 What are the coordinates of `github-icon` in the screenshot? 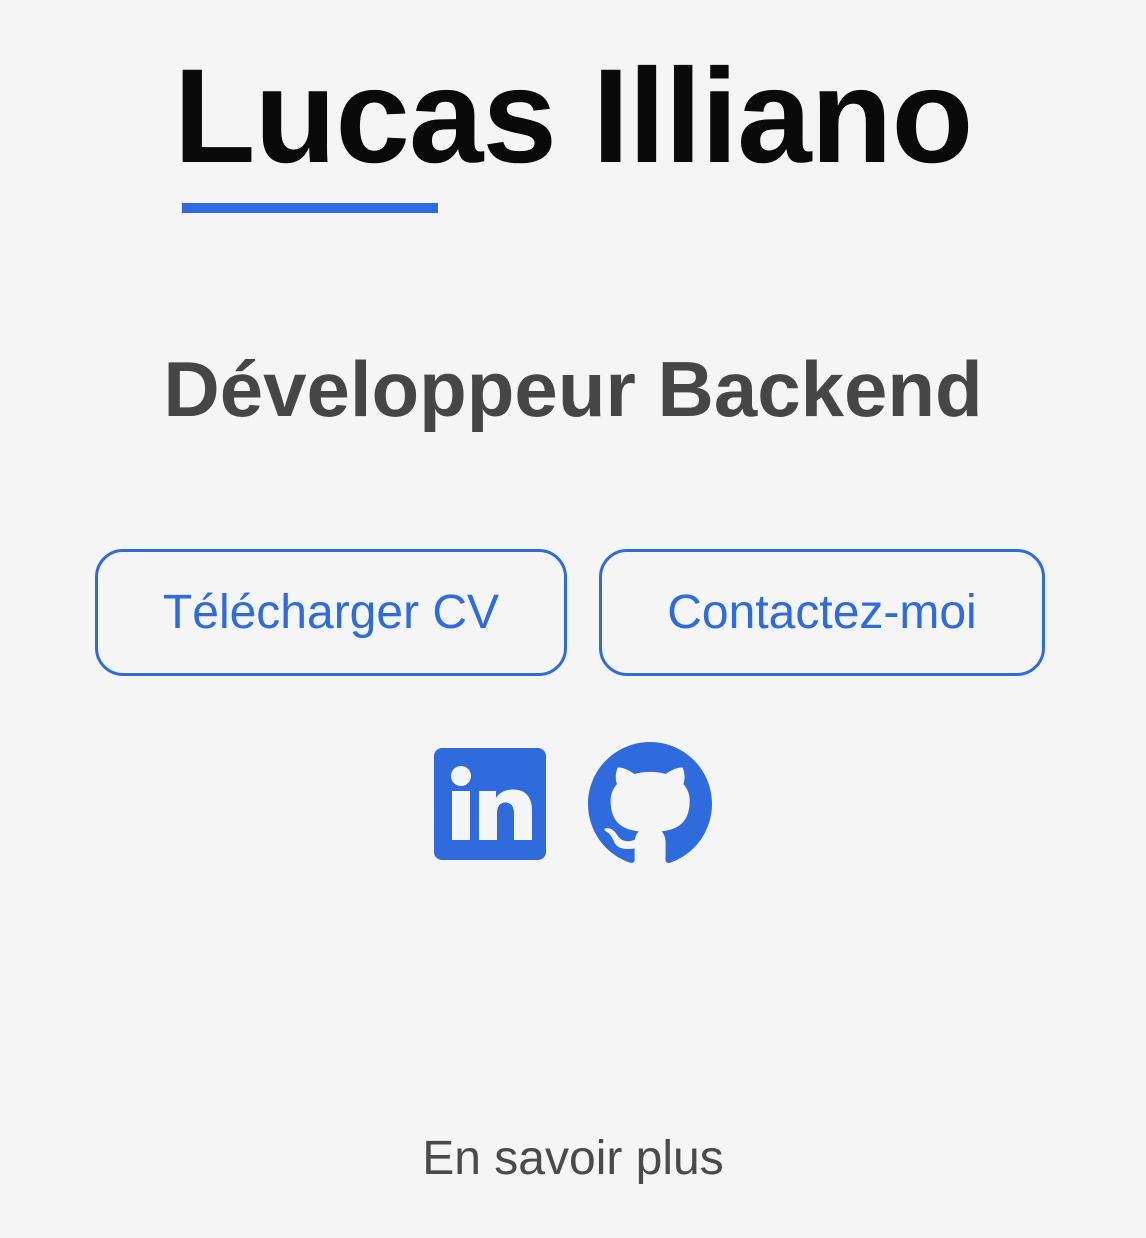 It's located at (650, 802).